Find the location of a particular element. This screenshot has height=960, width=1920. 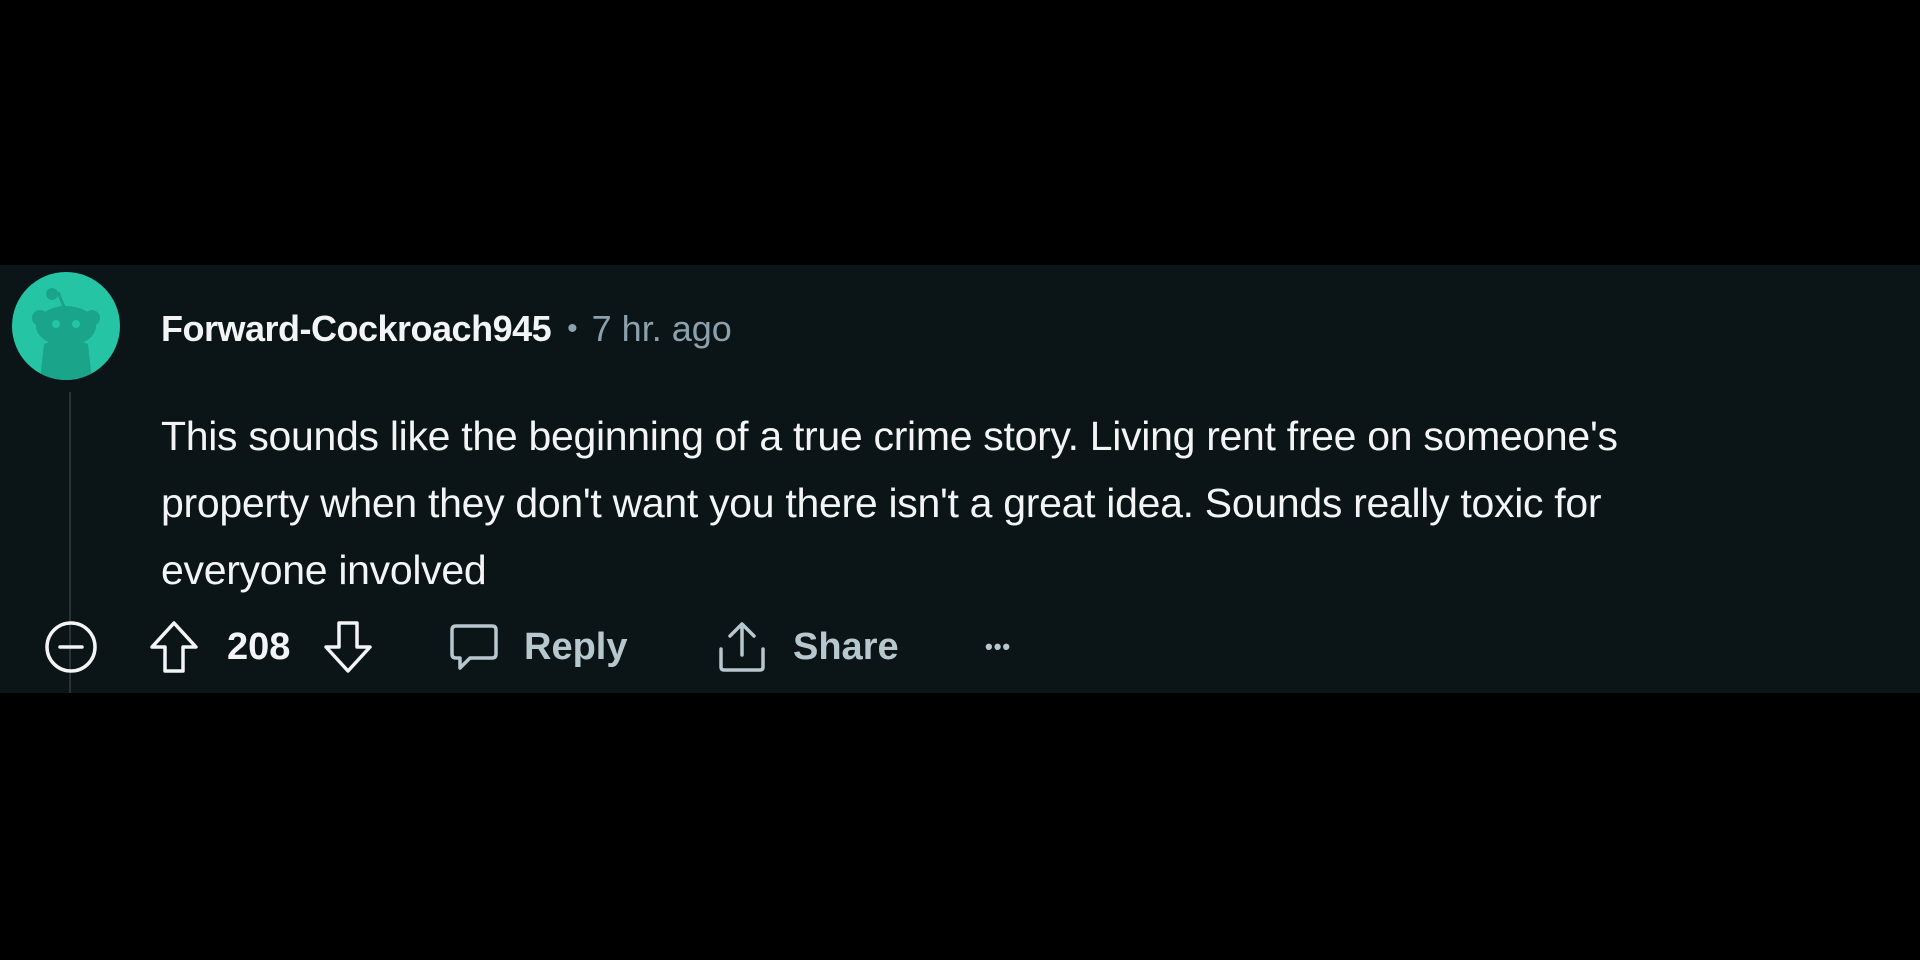

downvote-button is located at coordinates (348, 647).